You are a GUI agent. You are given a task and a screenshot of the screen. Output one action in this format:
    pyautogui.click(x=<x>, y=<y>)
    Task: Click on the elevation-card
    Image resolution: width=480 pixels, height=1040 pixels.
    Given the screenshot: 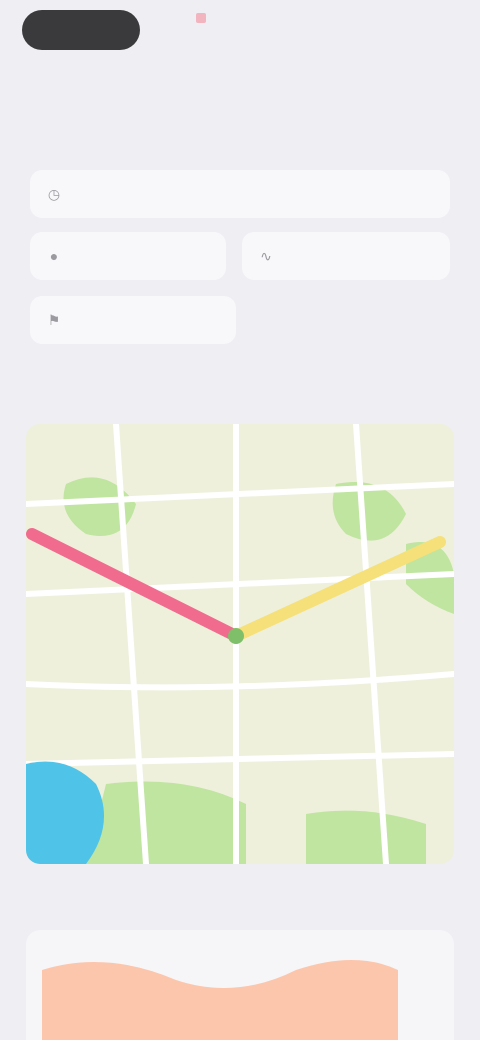 What is the action you would take?
    pyautogui.click(x=240, y=985)
    